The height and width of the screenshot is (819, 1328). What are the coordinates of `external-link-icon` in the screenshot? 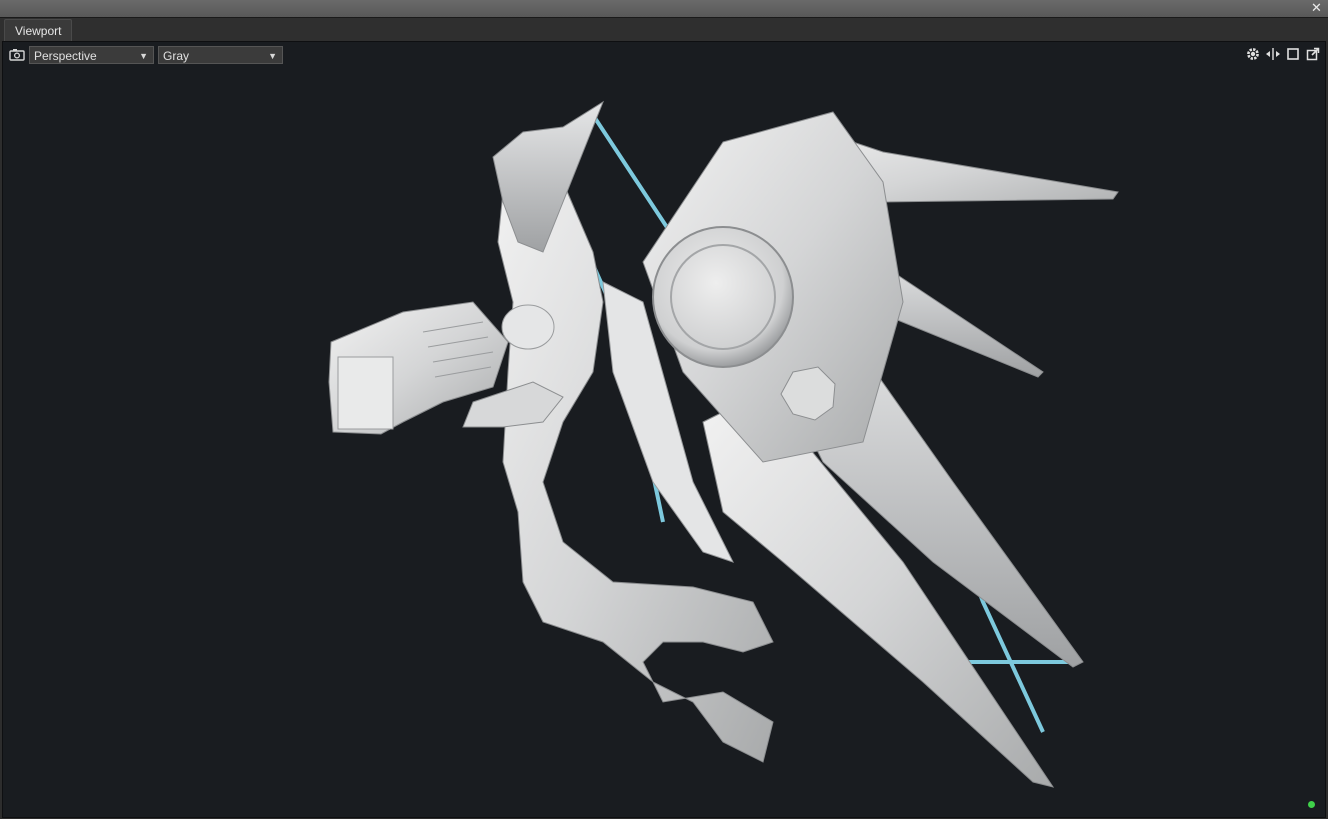 It's located at (1313, 54).